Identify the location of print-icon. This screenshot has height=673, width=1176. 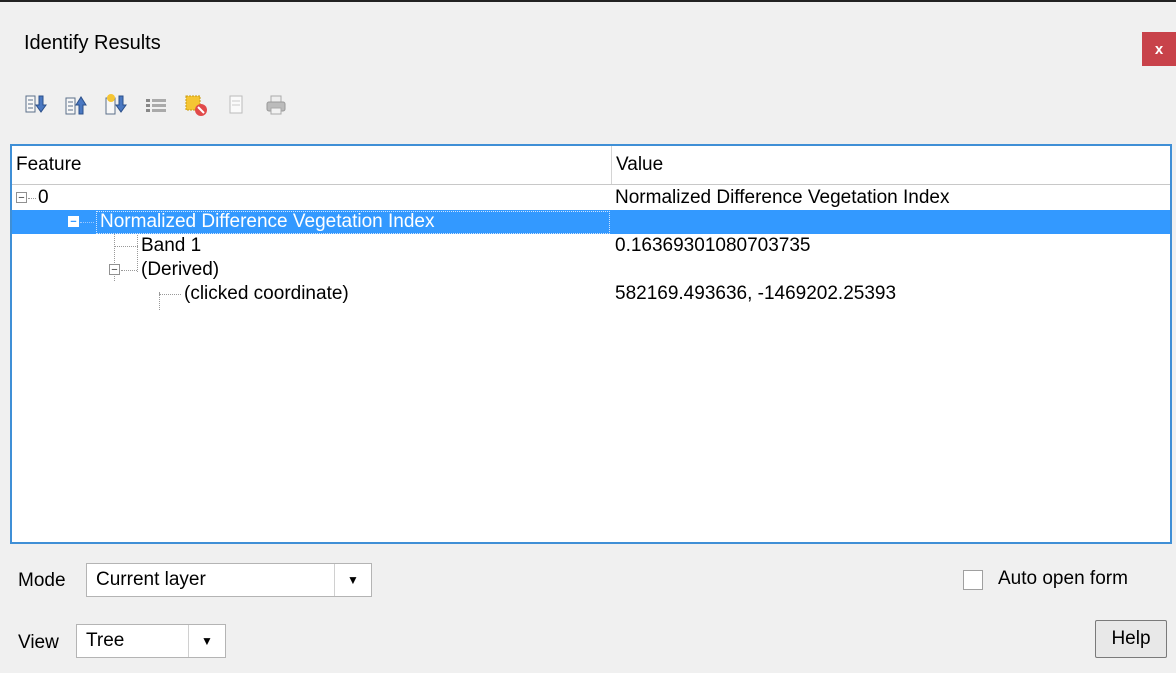
(276, 105).